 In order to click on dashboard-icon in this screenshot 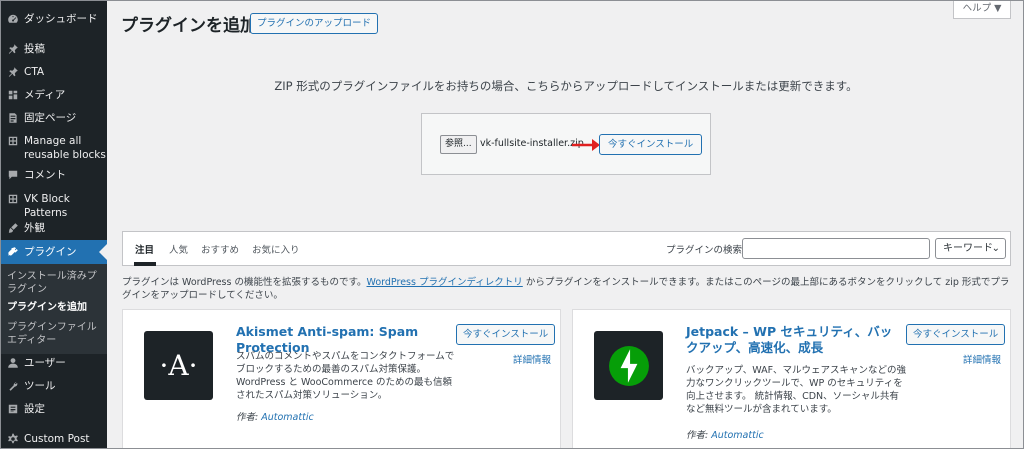, I will do `click(12, 19)`.